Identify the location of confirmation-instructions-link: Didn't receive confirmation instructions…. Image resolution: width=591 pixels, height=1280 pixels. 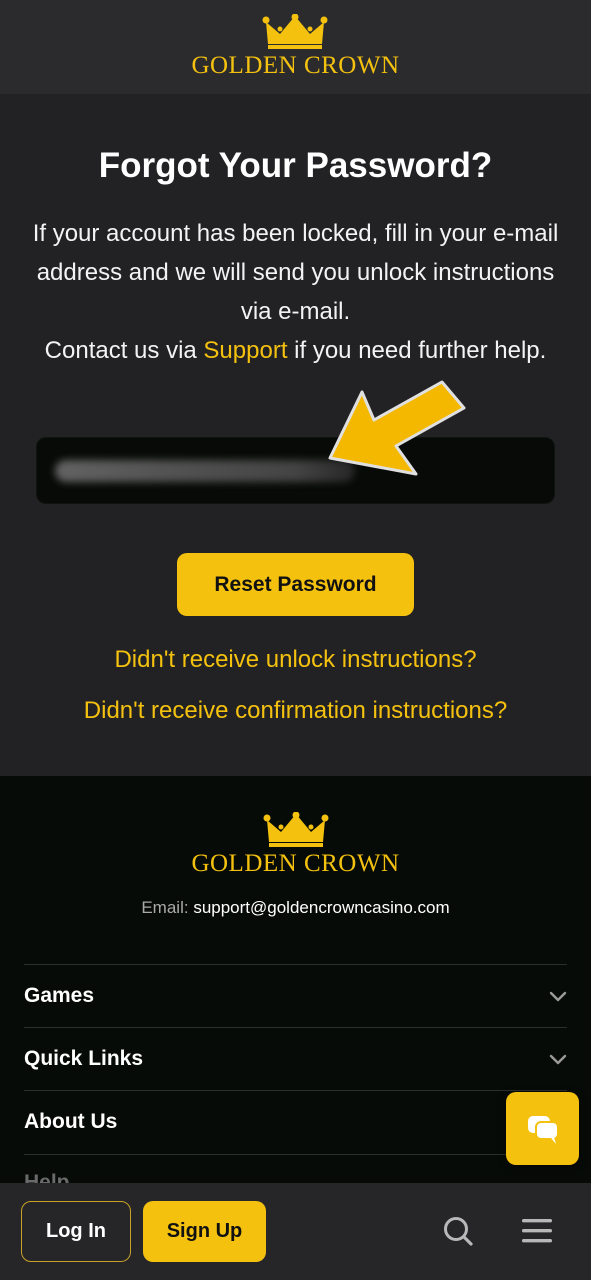
(295, 711).